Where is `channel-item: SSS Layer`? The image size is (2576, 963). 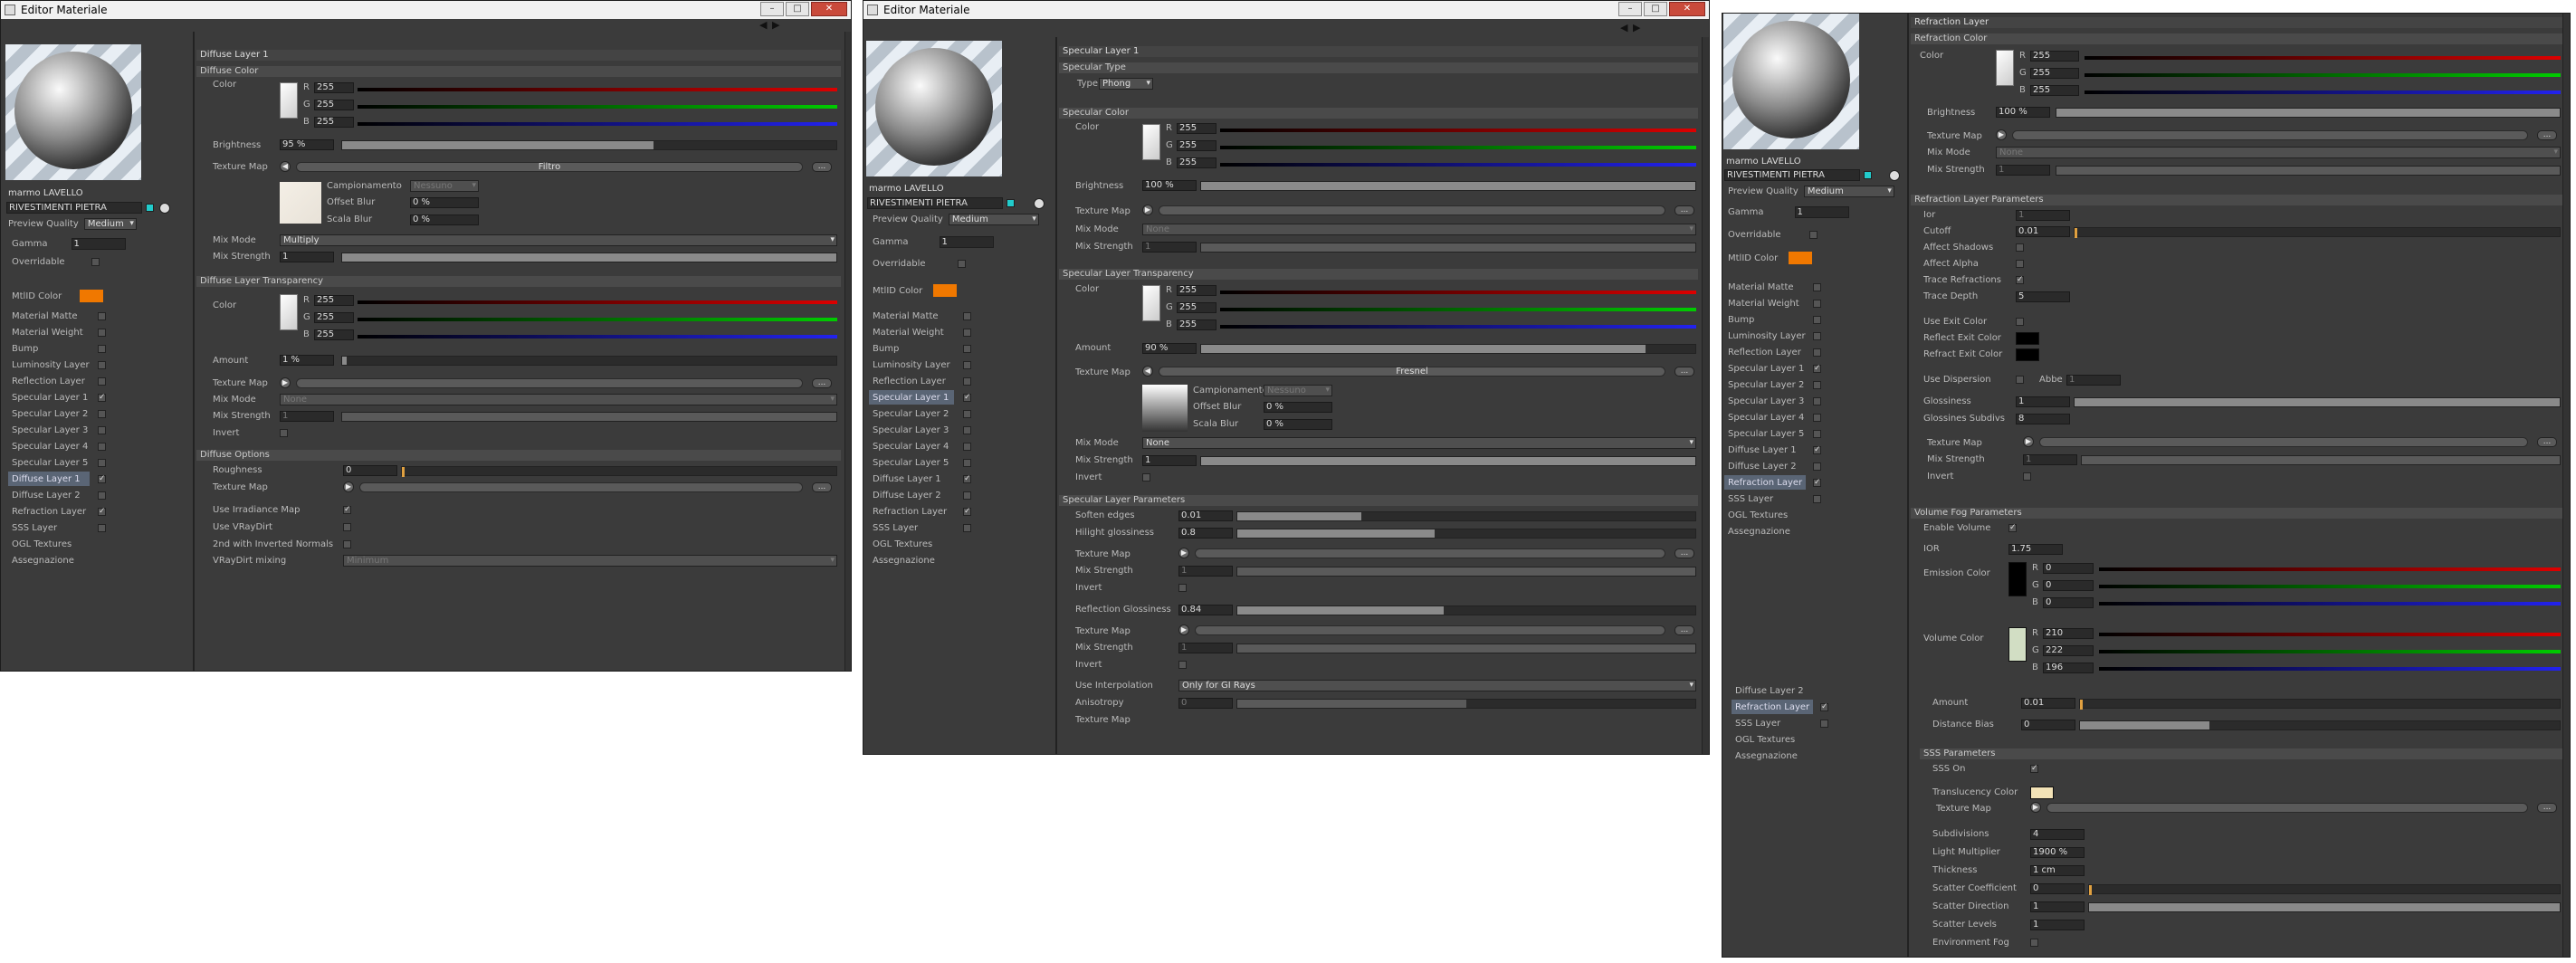 channel-item: SSS Layer is located at coordinates (34, 527).